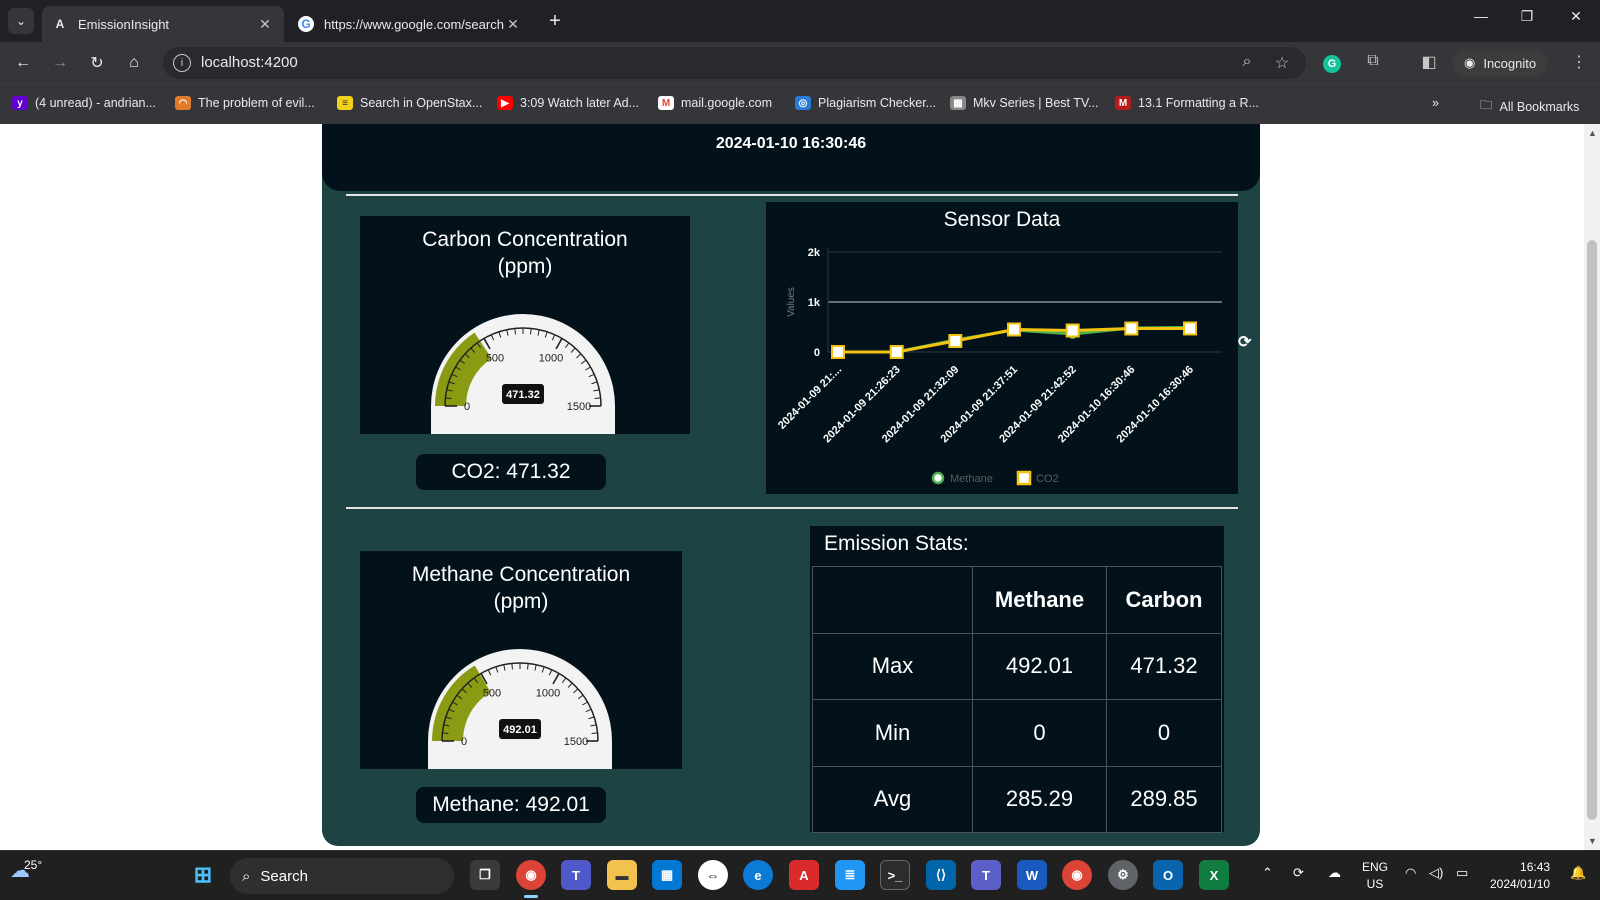 This screenshot has height=900, width=1600. What do you see at coordinates (163, 24) in the screenshot?
I see `tab-emissioninsight: A EmissionInsight ✕` at bounding box center [163, 24].